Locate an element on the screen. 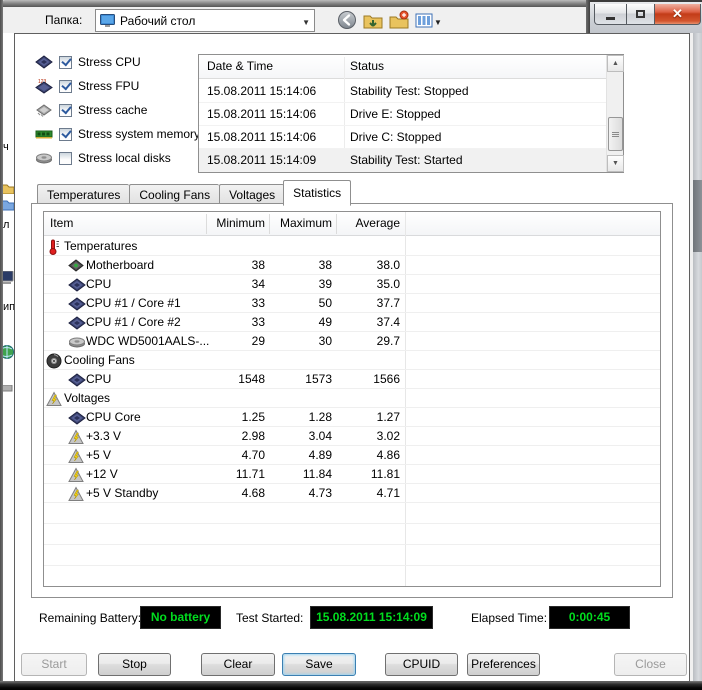 The width and height of the screenshot is (702, 690). save-dialog-toolbar: Папка: Рабочий стол ▼ ▼ is located at coordinates (294, 20).